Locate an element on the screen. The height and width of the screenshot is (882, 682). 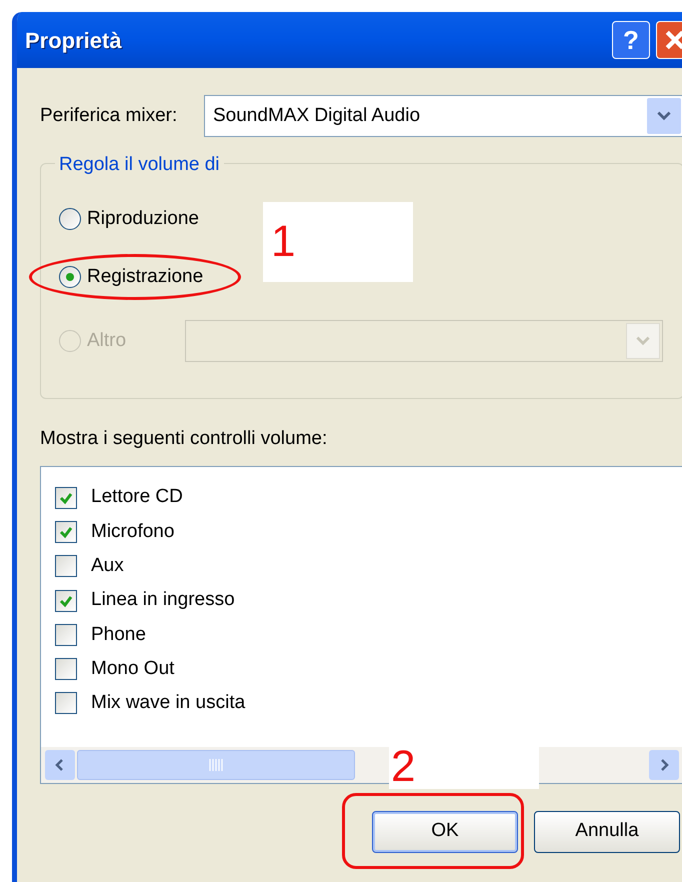
scroll-thumb is located at coordinates (216, 765).